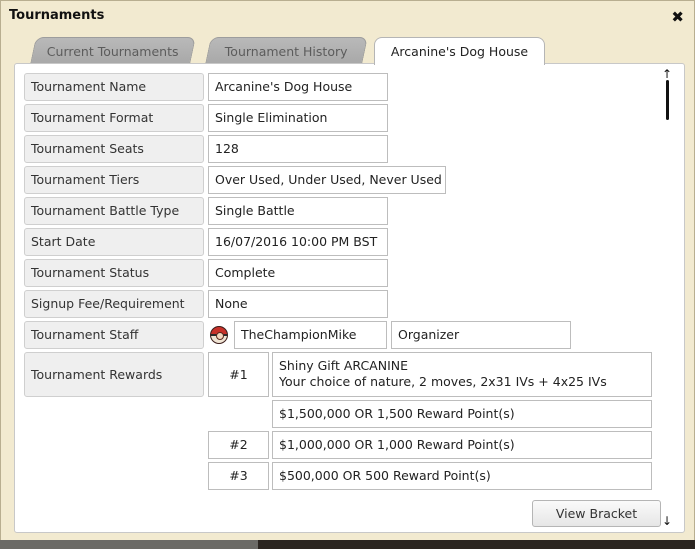  I want to click on reward-place-2: #2, so click(238, 445).